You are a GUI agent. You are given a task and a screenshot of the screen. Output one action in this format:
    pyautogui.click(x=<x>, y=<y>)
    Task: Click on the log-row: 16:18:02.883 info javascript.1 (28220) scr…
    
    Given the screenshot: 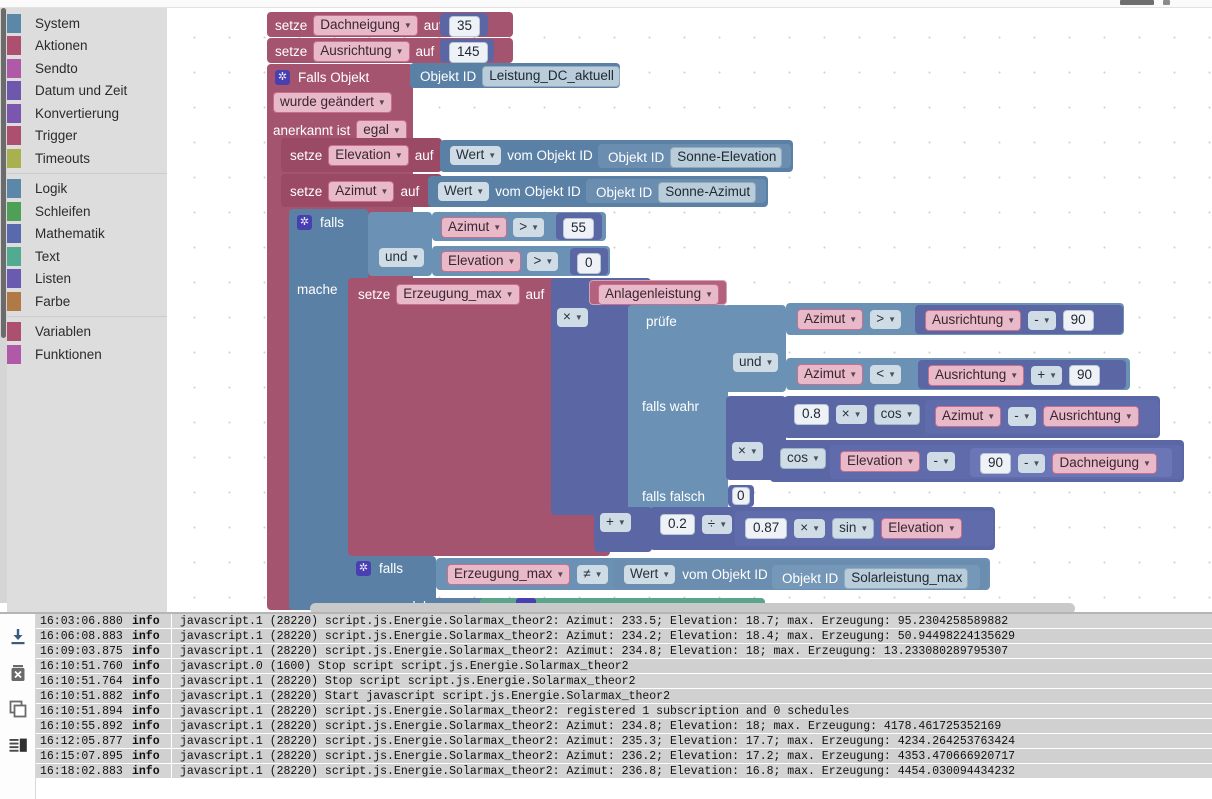 What is the action you would take?
    pyautogui.click(x=624, y=771)
    